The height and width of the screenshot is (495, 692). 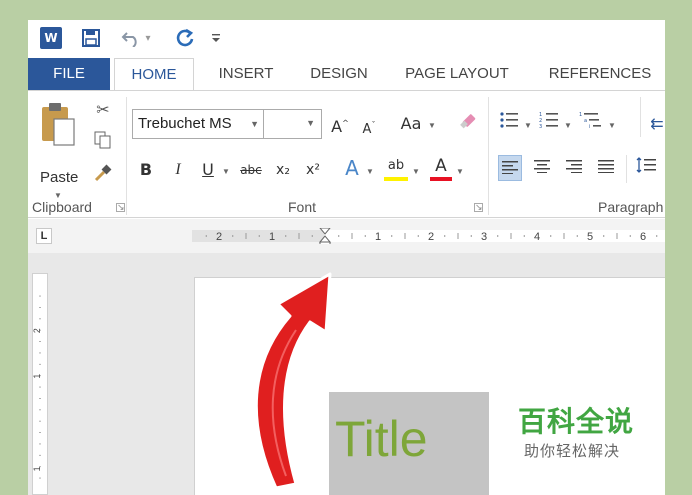 I want to click on change-case-dropdown-icon: ▼, so click(x=432, y=125).